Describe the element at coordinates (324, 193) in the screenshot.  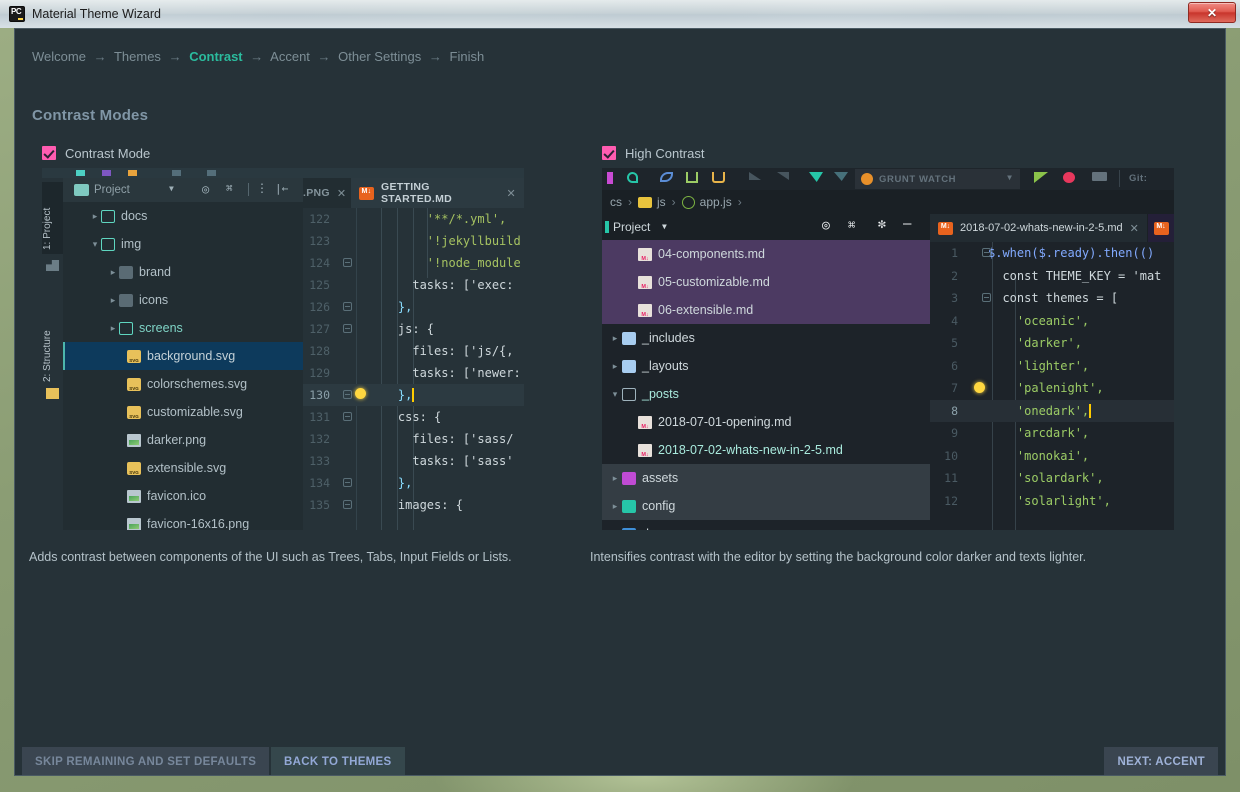
I see `editor-tab-png: .PNG ✕` at that location.